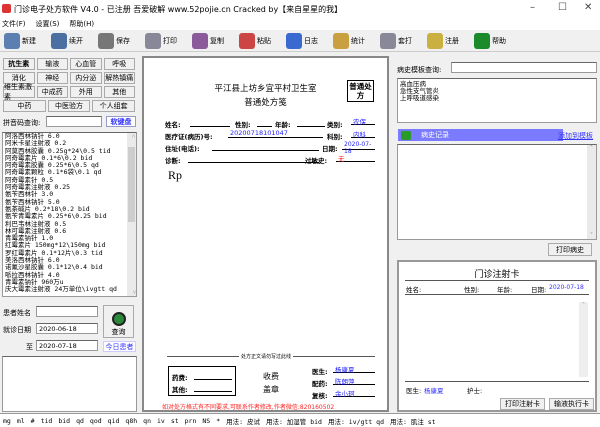  I want to click on close-button: ✕, so click(588, 7).